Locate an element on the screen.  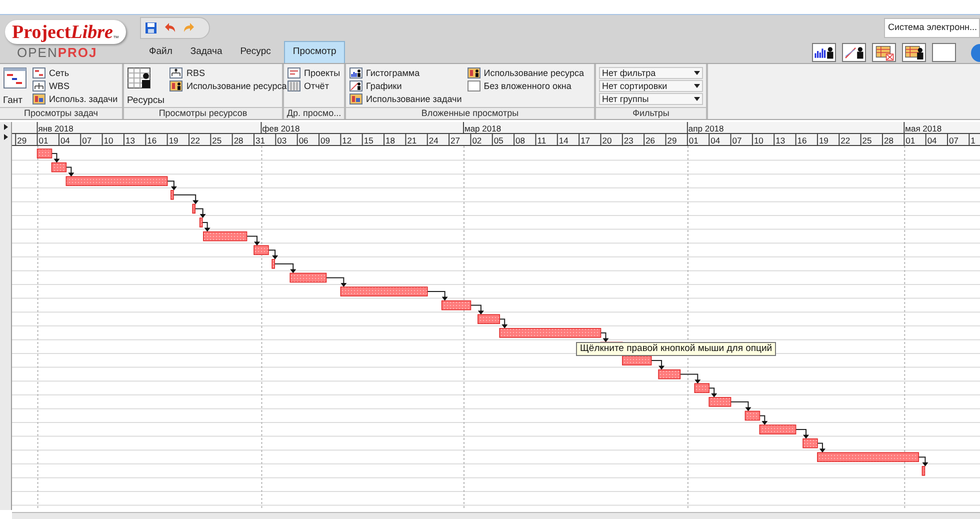
view-menu-item: Без вложенного окна is located at coordinates (525, 86).